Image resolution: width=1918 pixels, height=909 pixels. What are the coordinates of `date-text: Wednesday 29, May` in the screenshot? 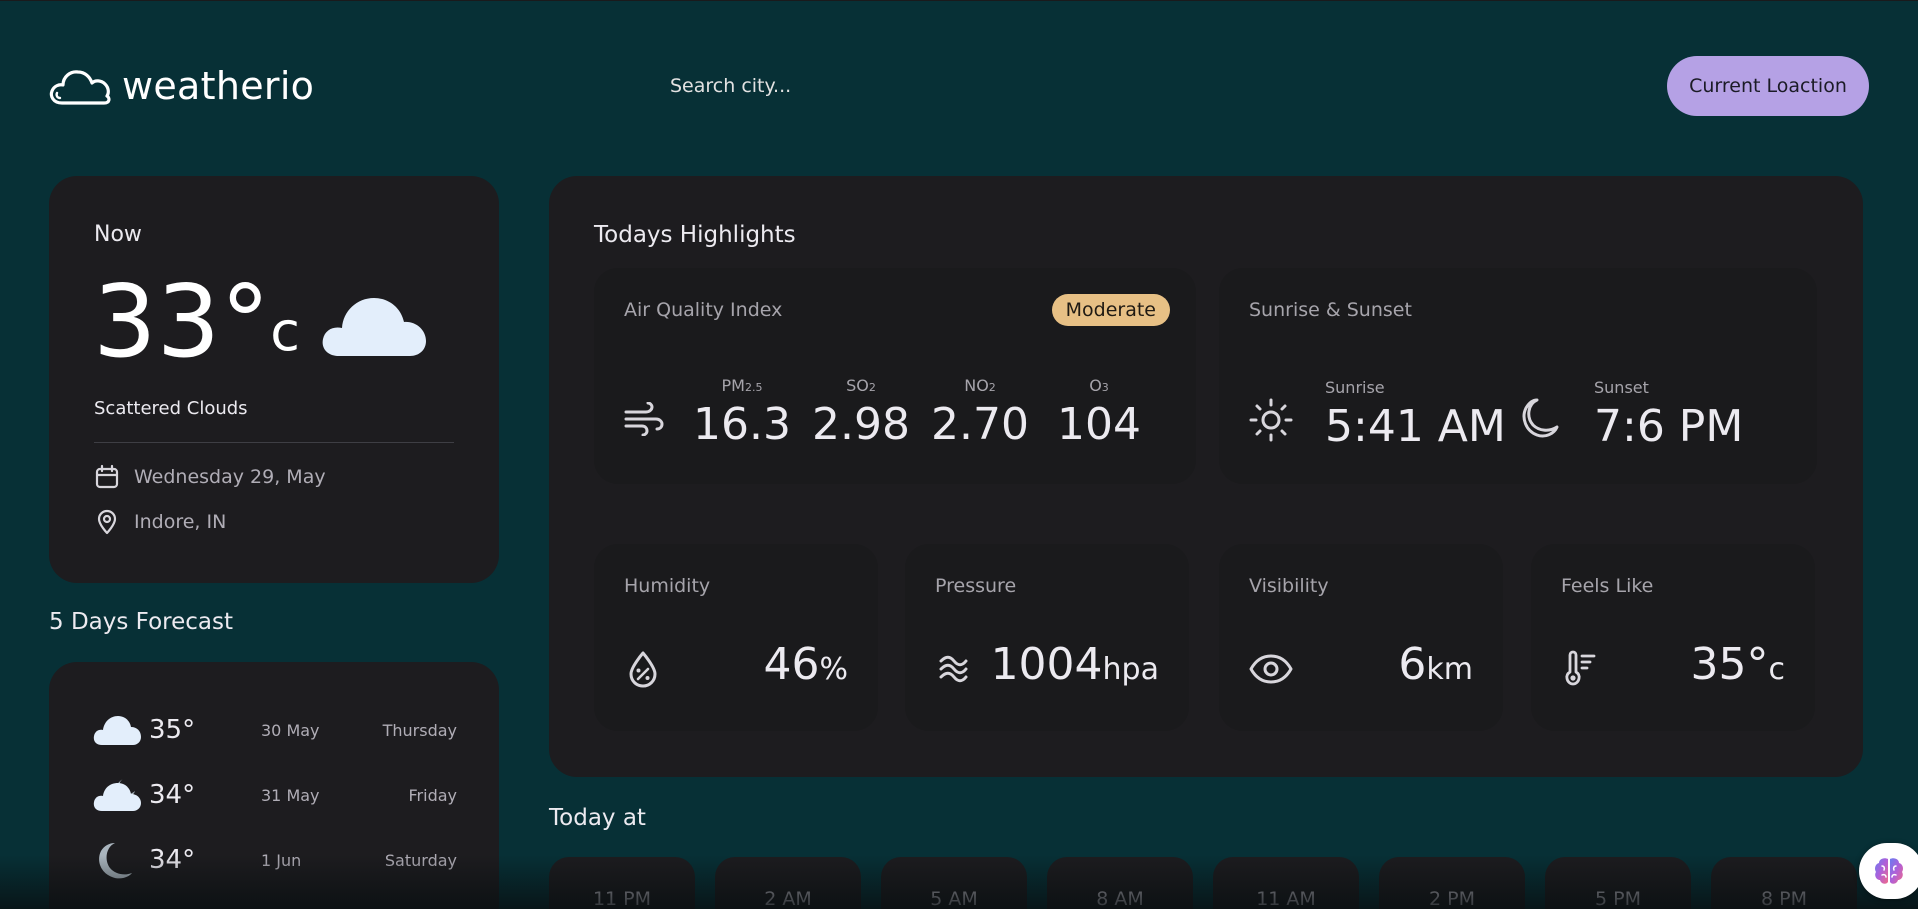 It's located at (230, 477).